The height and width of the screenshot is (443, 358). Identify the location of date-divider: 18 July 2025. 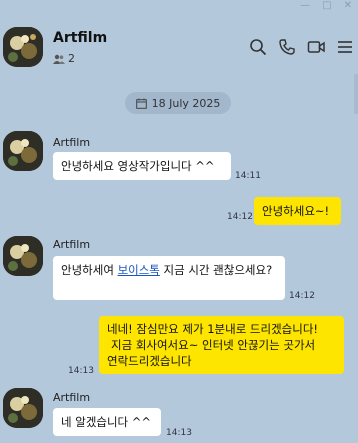
(178, 103).